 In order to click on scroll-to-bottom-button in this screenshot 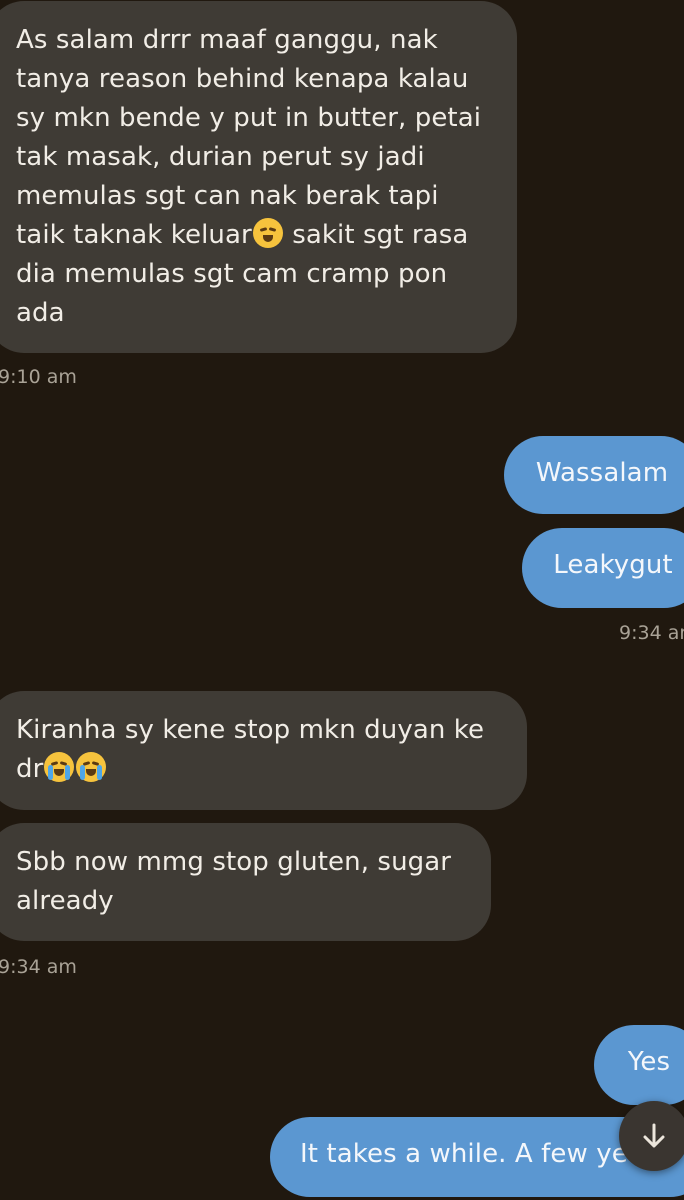, I will do `click(651, 1136)`.